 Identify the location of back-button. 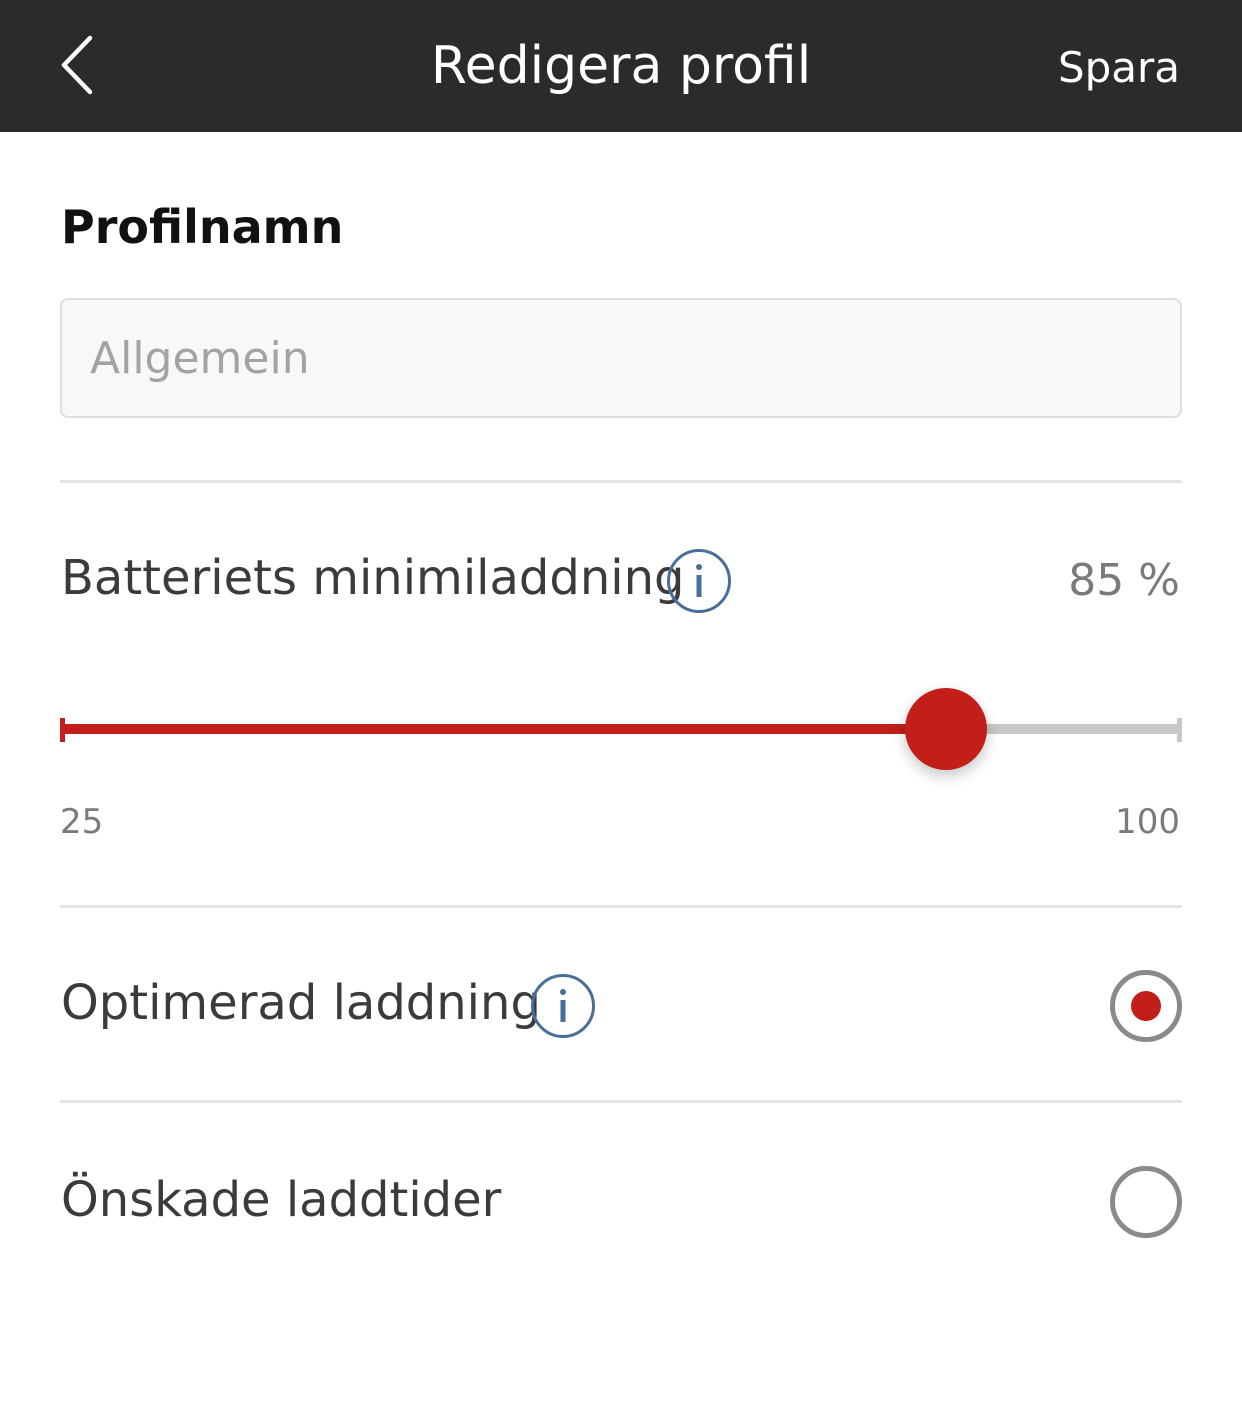
(84, 66).